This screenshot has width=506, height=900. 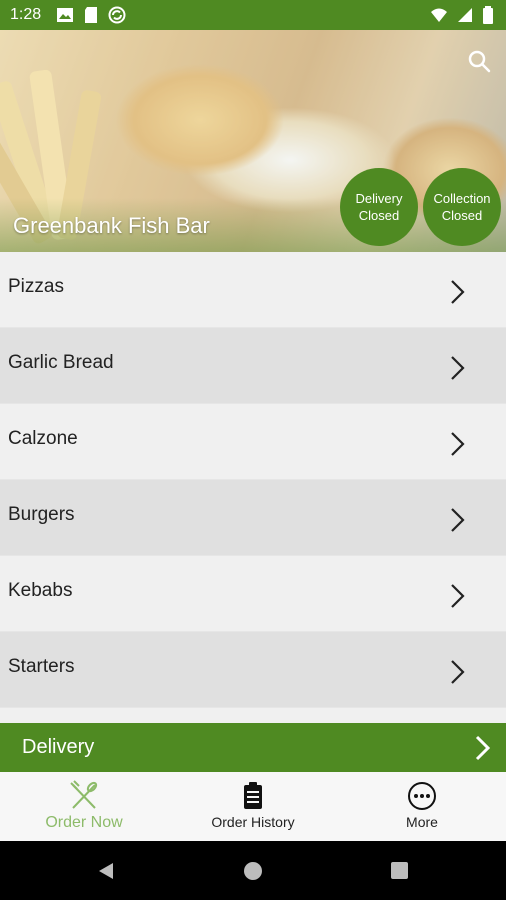 What do you see at coordinates (253, 518) in the screenshot?
I see `category-row-burgers: Burgers` at bounding box center [253, 518].